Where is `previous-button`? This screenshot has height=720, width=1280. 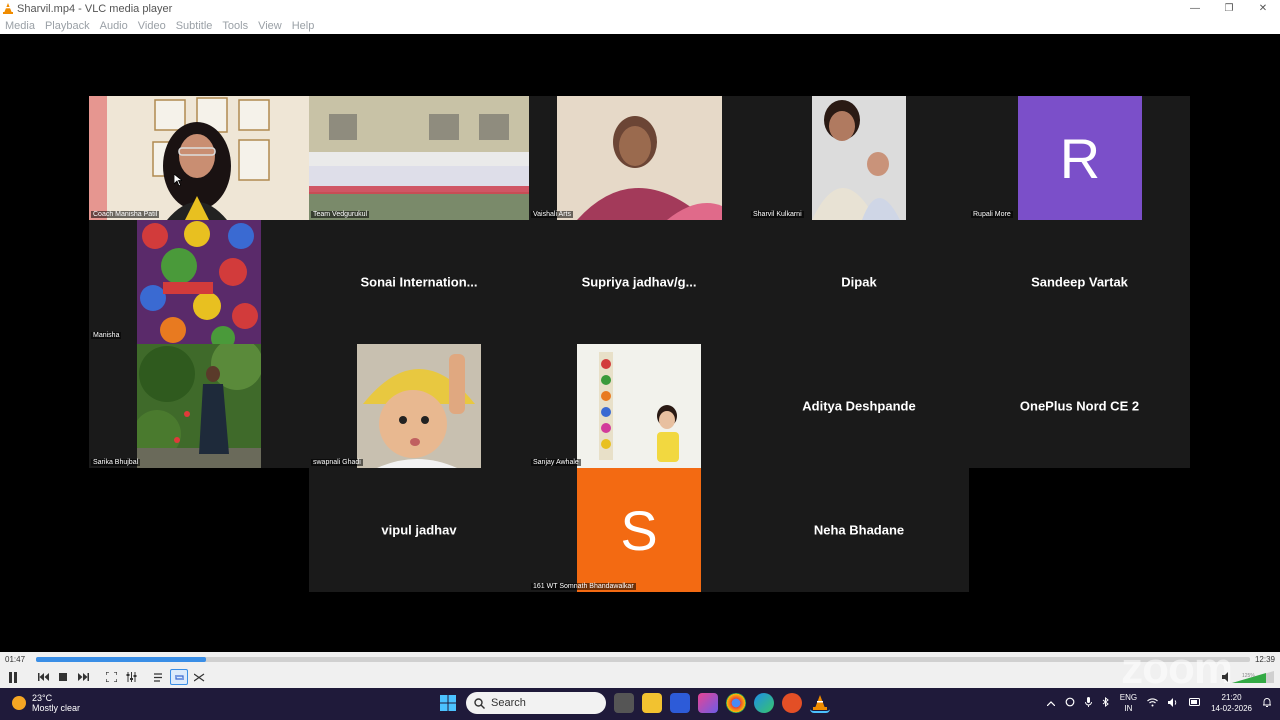 previous-button is located at coordinates (43, 677).